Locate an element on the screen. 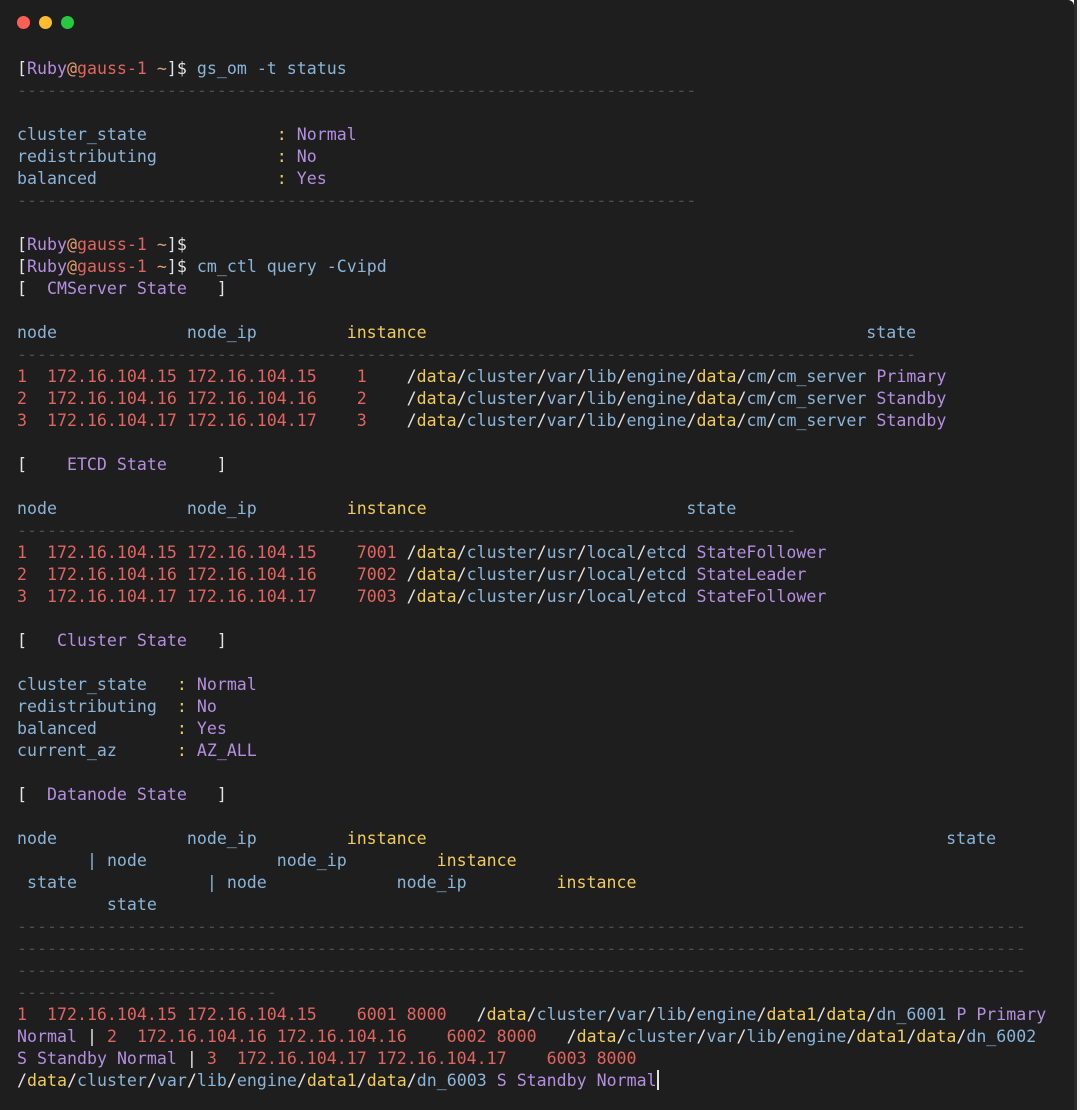 Image resolution: width=1080 pixels, height=1110 pixels. instance-state: StateFollower is located at coordinates (761, 596).